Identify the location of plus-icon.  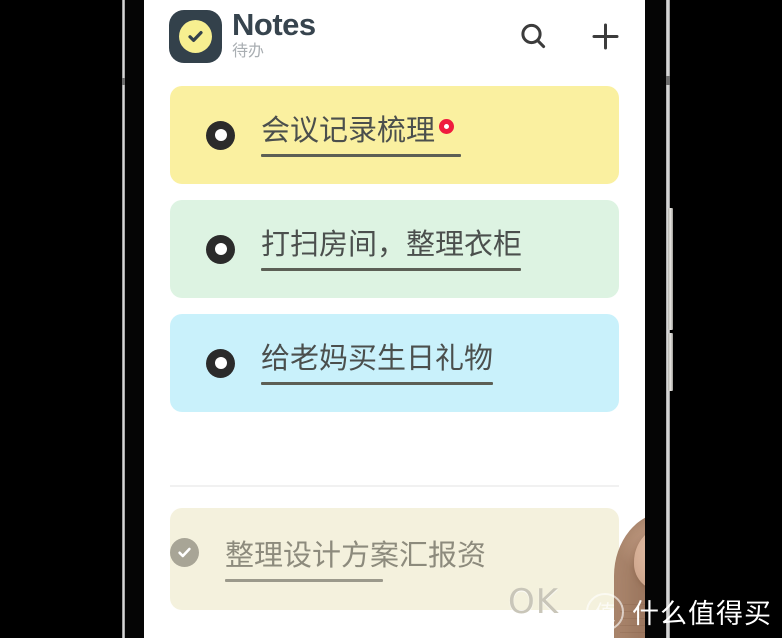
(605, 36).